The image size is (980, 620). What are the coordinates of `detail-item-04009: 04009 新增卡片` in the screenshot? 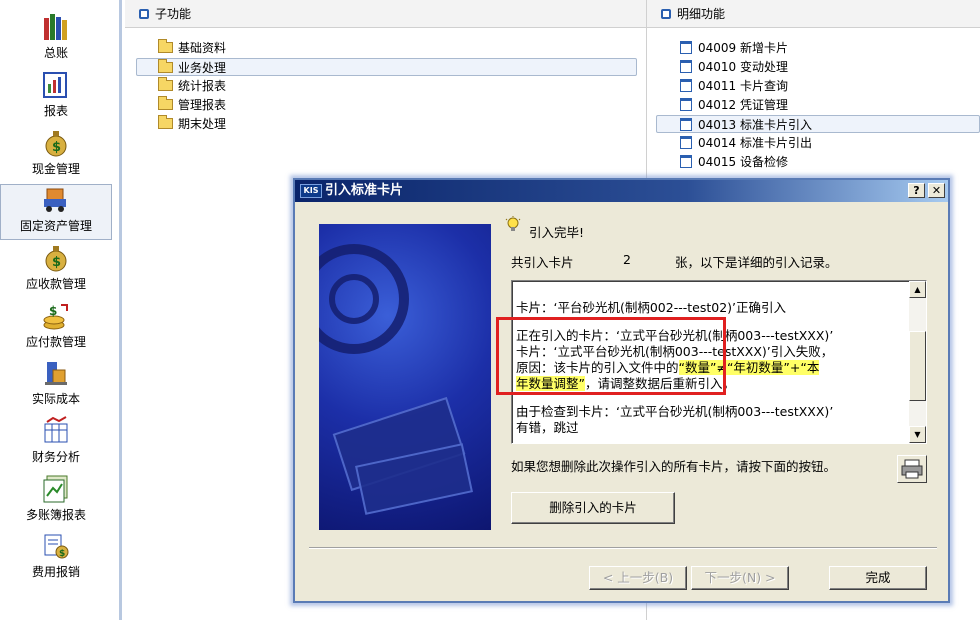 It's located at (734, 48).